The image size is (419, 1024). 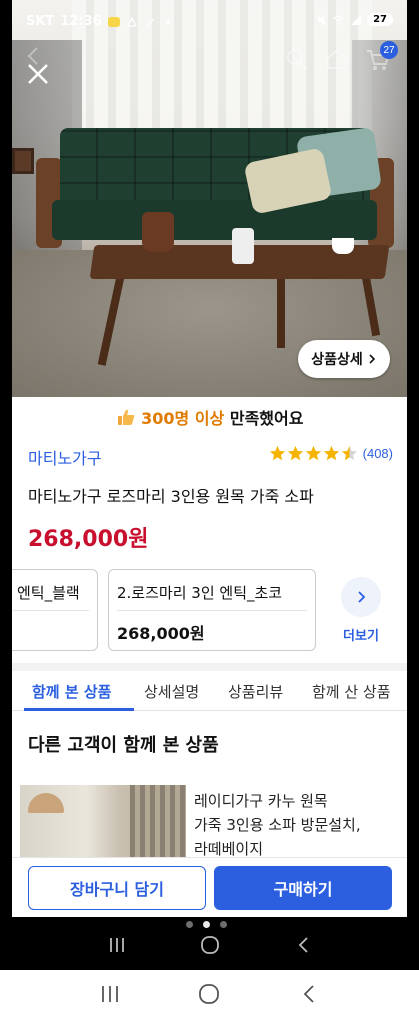 I want to click on satisfaction-count: 300명 이상, so click(x=183, y=418).